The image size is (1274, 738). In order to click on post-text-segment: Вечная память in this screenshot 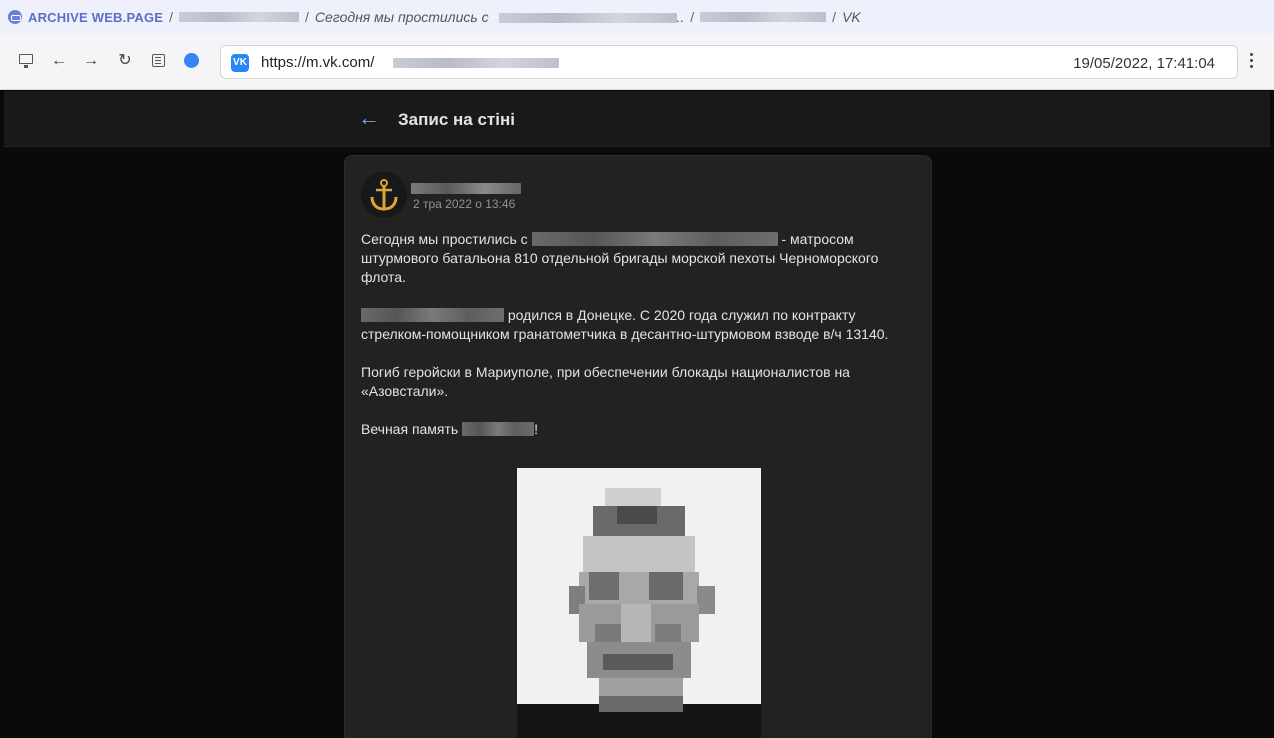, I will do `click(410, 429)`.